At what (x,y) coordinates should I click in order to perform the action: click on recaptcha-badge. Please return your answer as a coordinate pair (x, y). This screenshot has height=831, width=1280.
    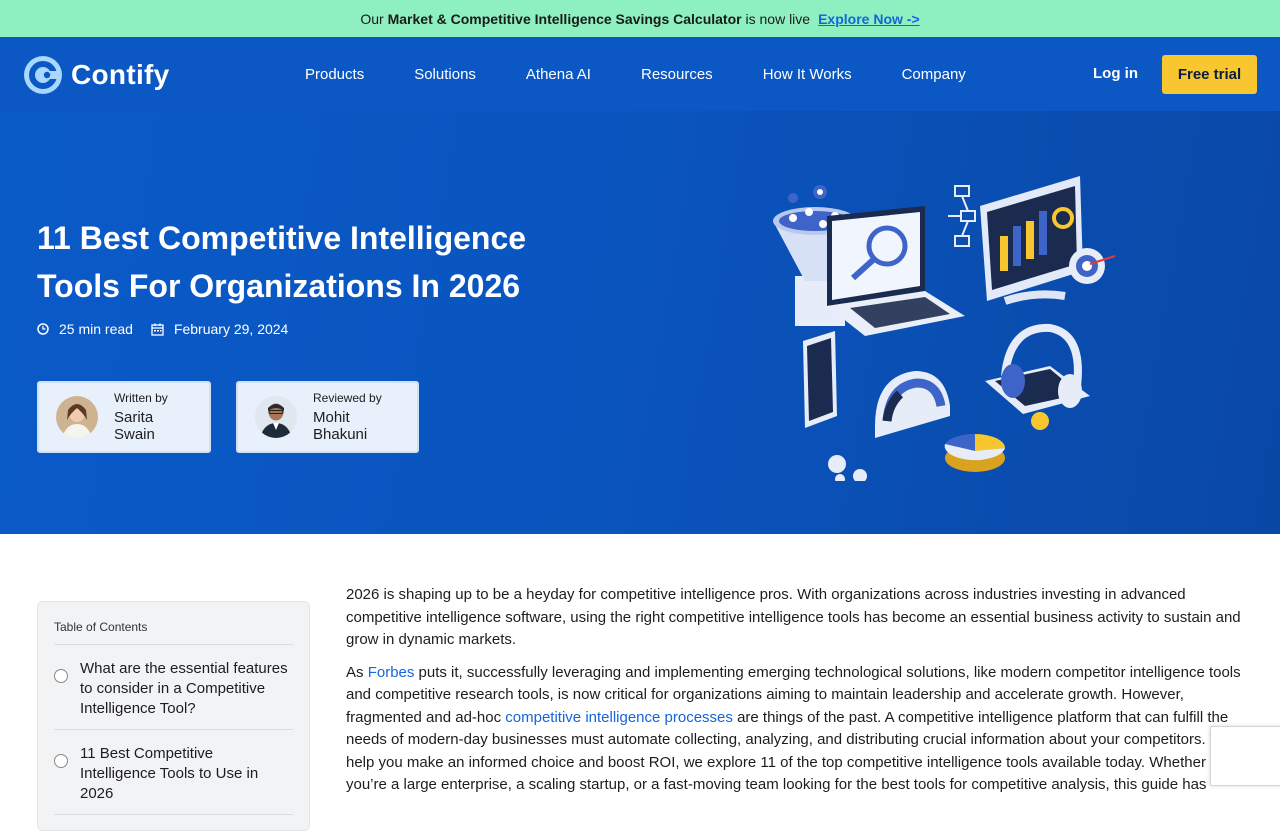
    Looking at the image, I should click on (1245, 756).